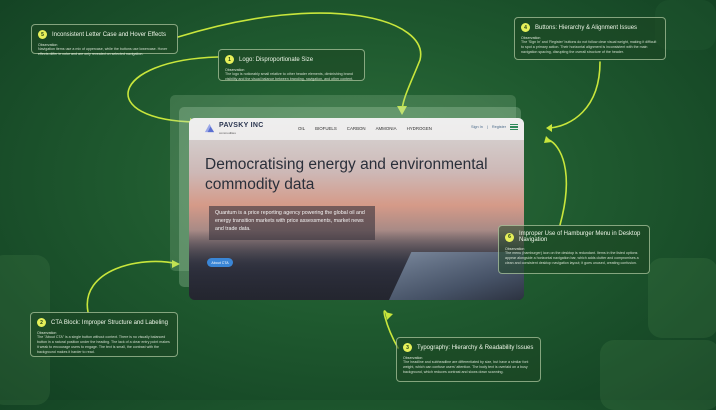 This screenshot has width=716, height=410. I want to click on main-nav: OIL BIOFUELS CARBON AMMONIA HYDROGEN, so click(365, 128).